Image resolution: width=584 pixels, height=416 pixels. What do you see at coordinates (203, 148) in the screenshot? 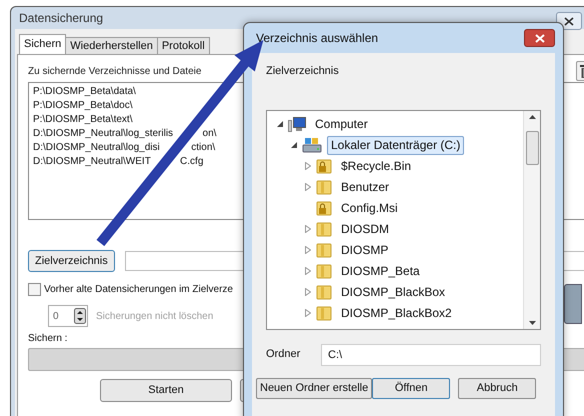
I see `list-item-end: ction\` at bounding box center [203, 148].